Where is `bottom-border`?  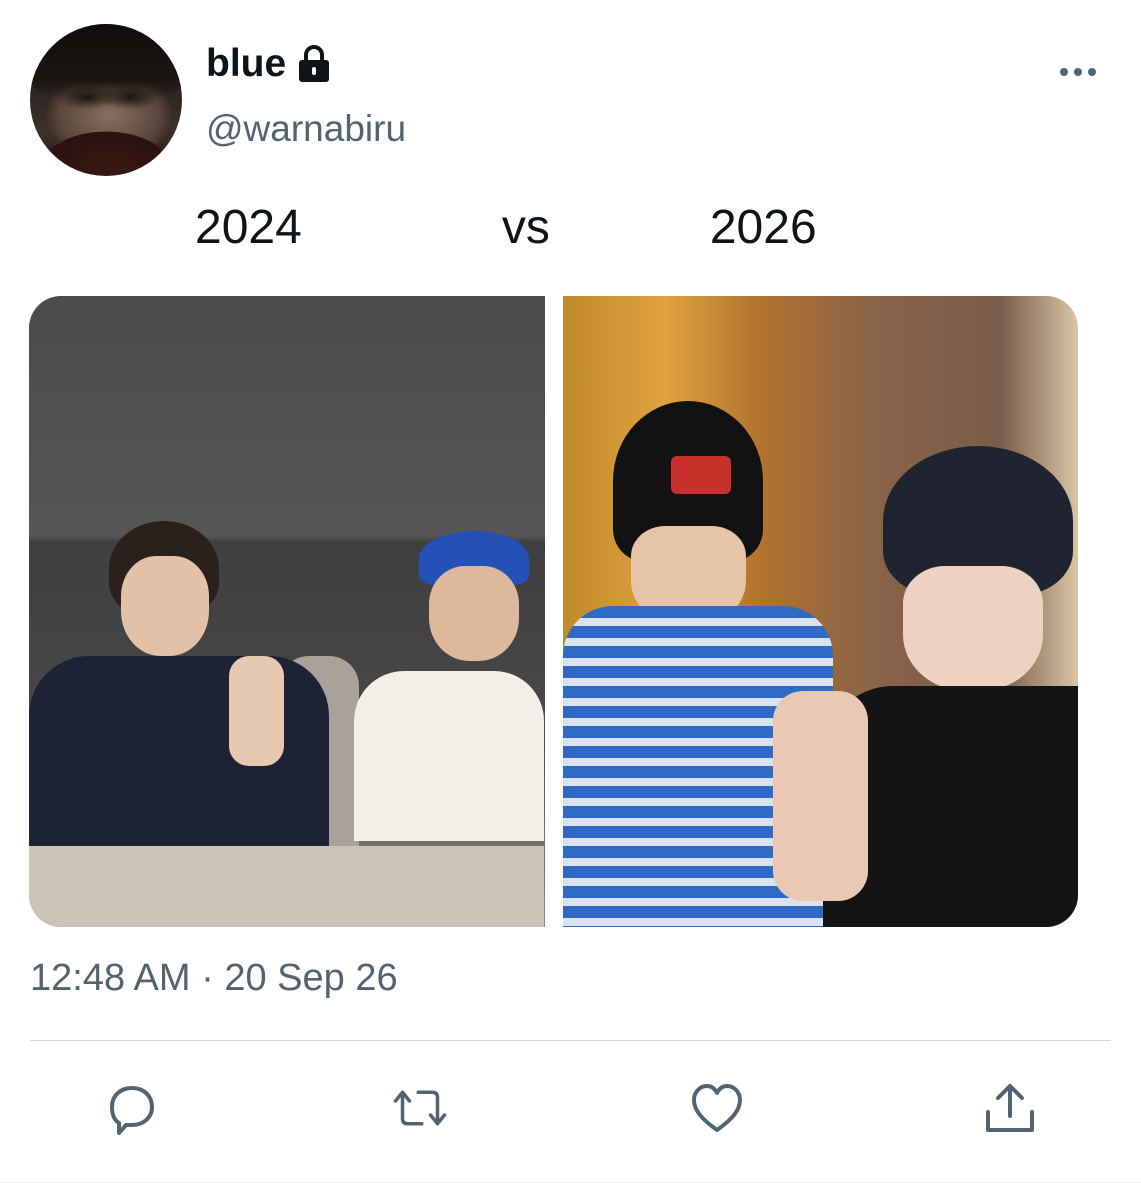
bottom-border is located at coordinates (570, 1182).